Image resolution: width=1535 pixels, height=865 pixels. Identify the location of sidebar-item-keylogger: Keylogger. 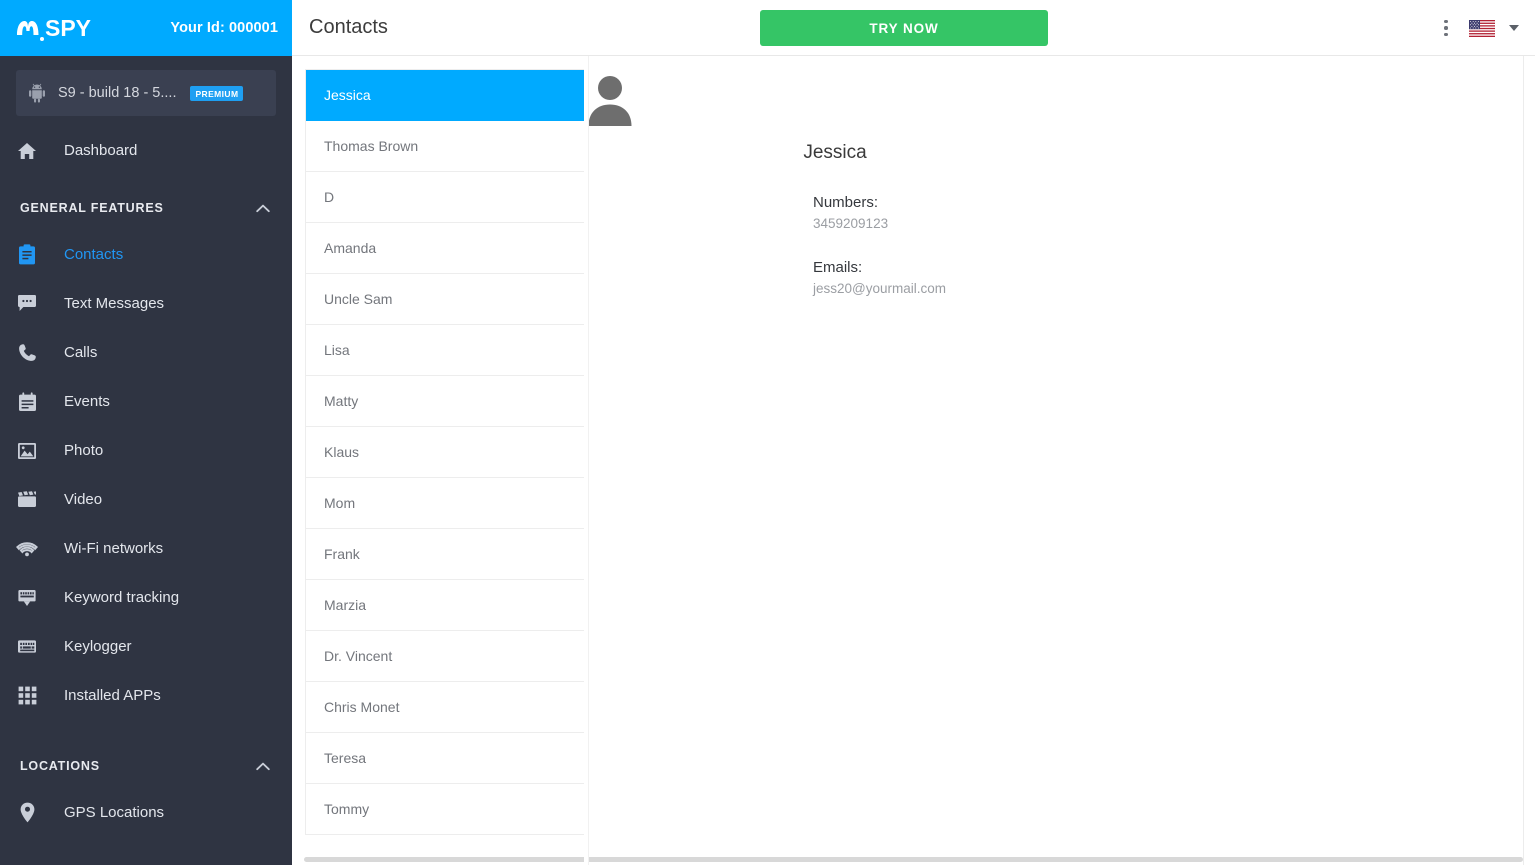
(146, 646).